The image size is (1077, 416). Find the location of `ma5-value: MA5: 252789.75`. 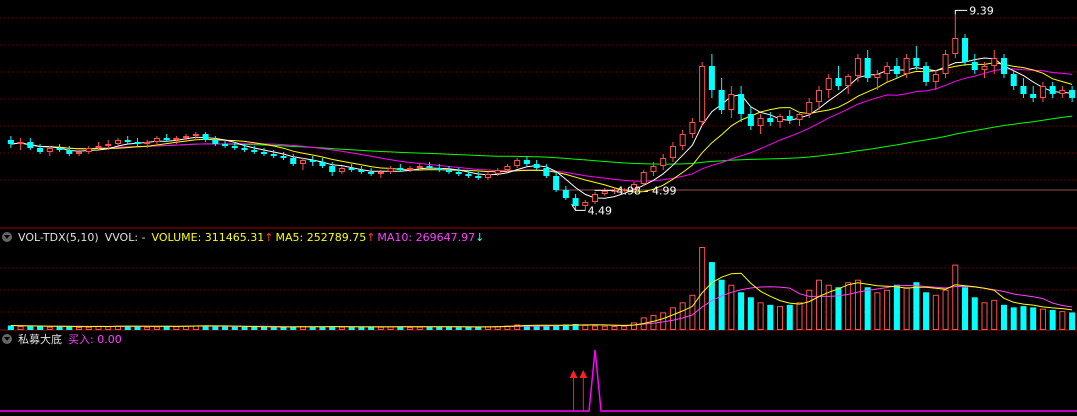

ma5-value: MA5: 252789.75 is located at coordinates (321, 237).